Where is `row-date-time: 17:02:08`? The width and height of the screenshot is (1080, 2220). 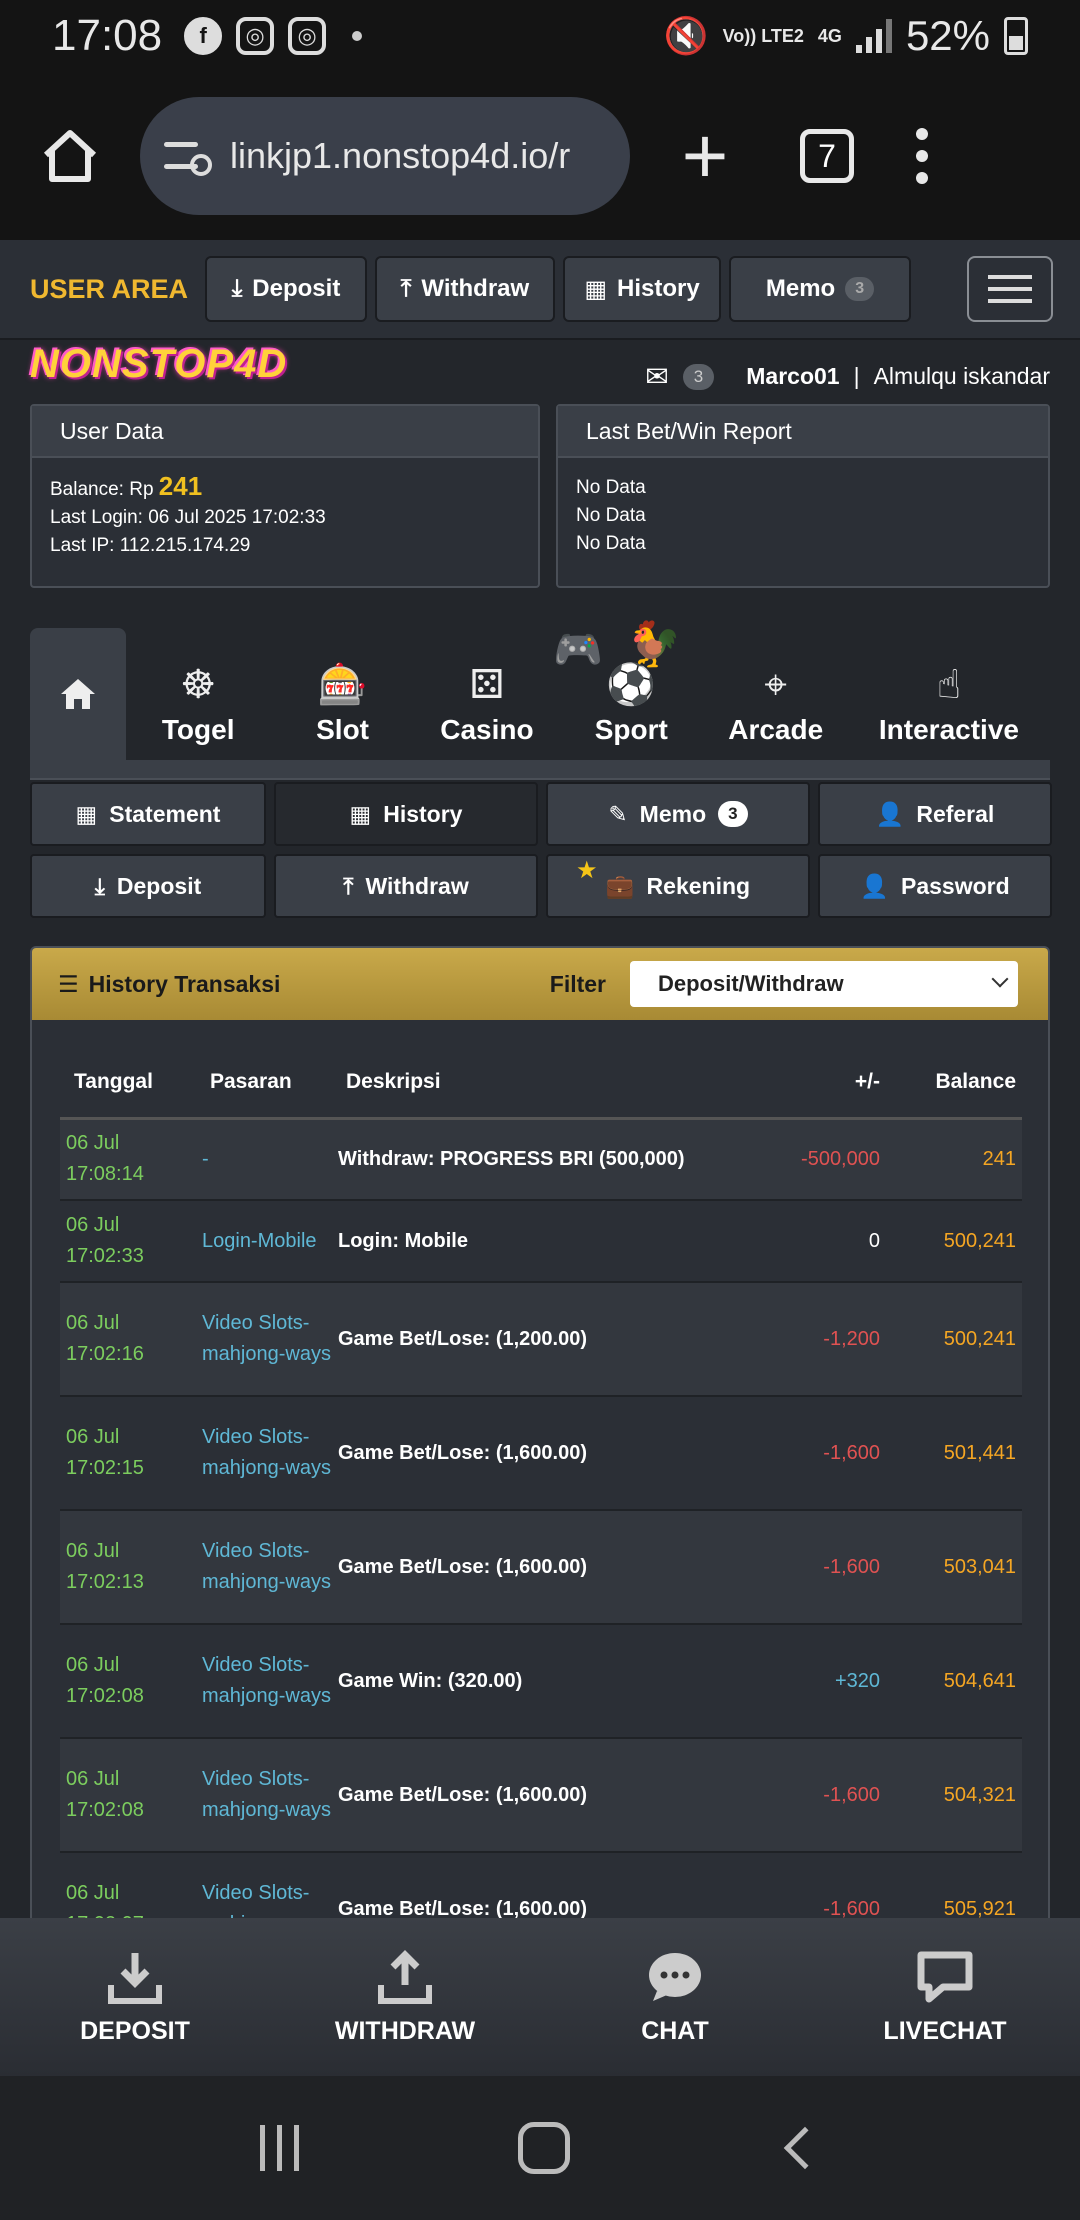 row-date-time: 17:02:08 is located at coordinates (105, 1696).